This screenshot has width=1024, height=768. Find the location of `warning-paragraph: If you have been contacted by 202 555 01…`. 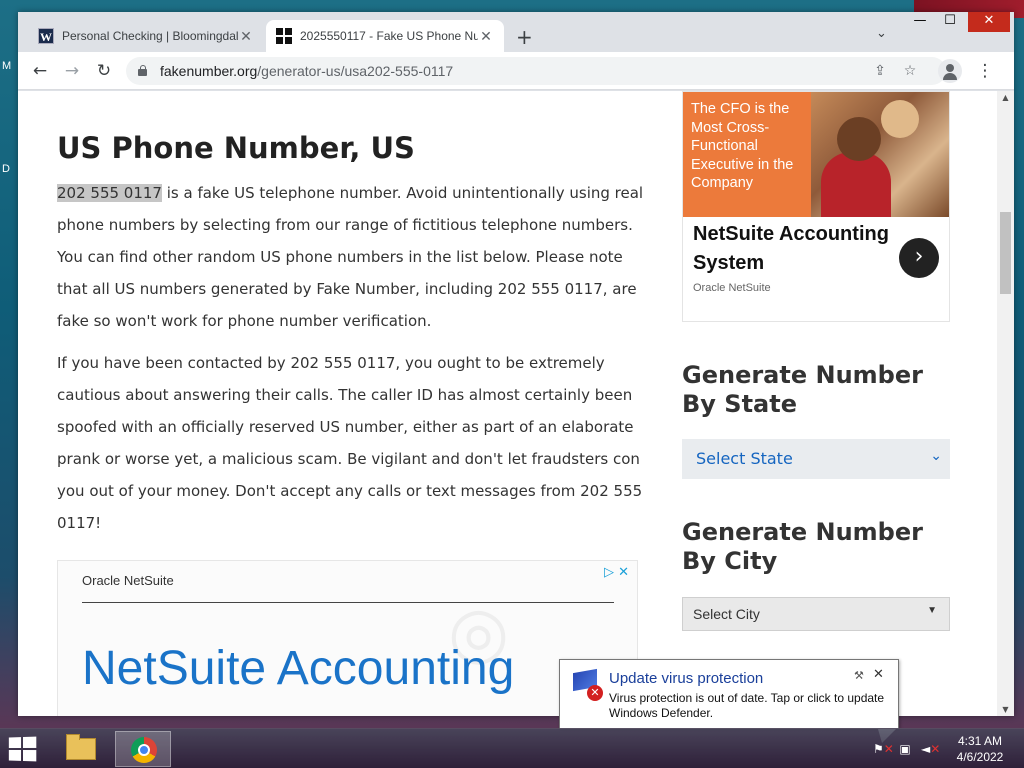

warning-paragraph: If you have been contacted by 202 555 01… is located at coordinates (350, 443).